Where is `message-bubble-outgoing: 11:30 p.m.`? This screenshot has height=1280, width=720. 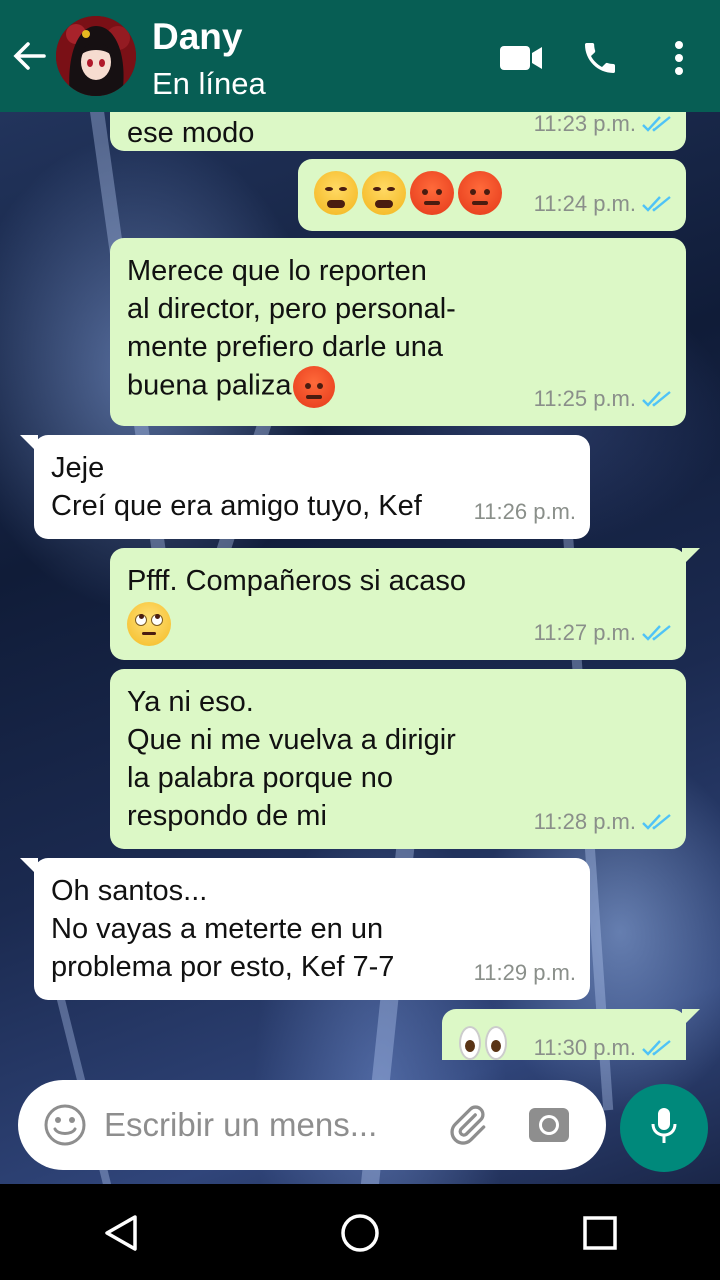 message-bubble-outgoing: 11:30 p.m. is located at coordinates (571, 1034).